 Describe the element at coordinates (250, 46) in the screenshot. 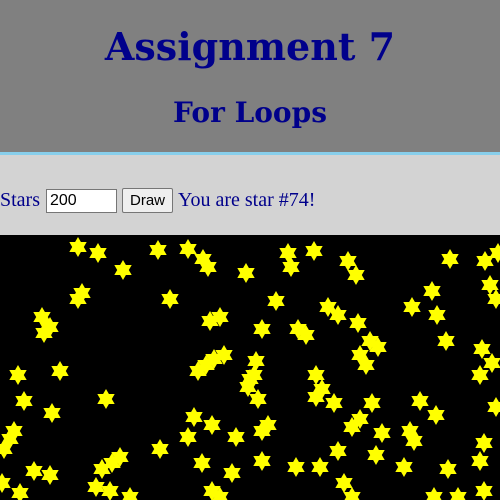

I see `page-title: Assignment 7` at that location.